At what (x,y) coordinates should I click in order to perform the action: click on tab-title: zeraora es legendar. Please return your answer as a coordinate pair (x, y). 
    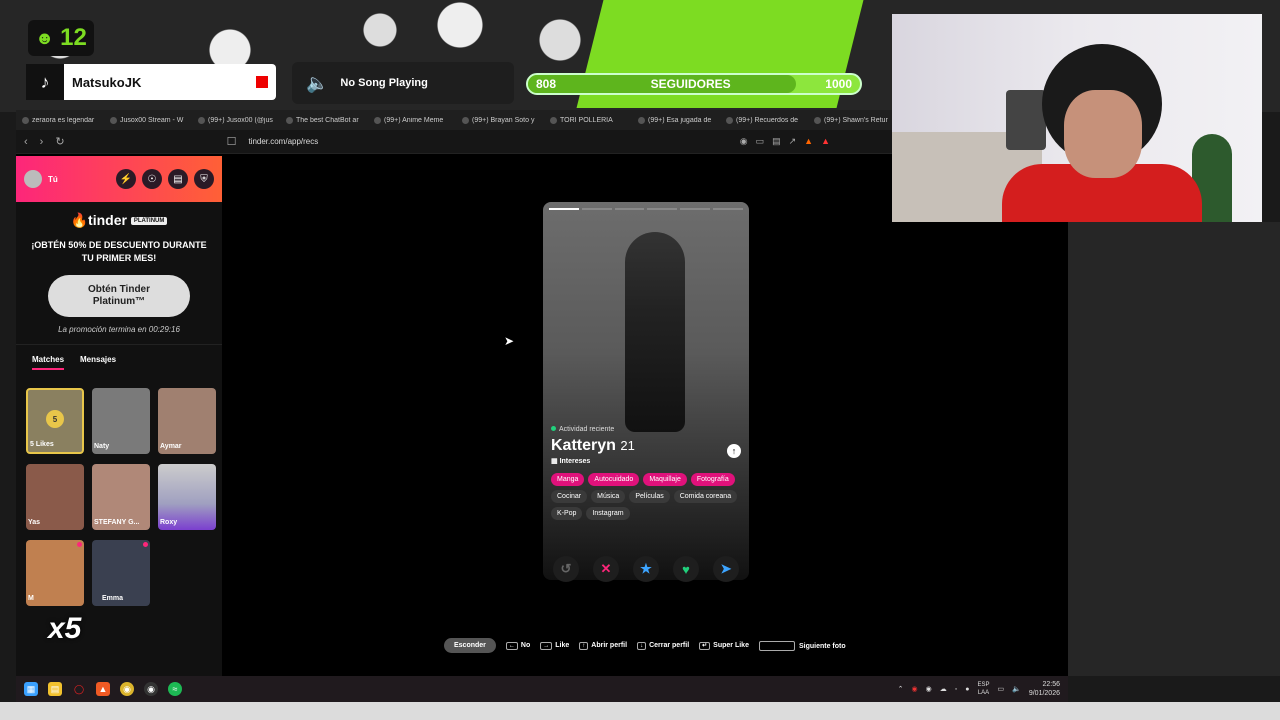
    Looking at the image, I should click on (63, 120).